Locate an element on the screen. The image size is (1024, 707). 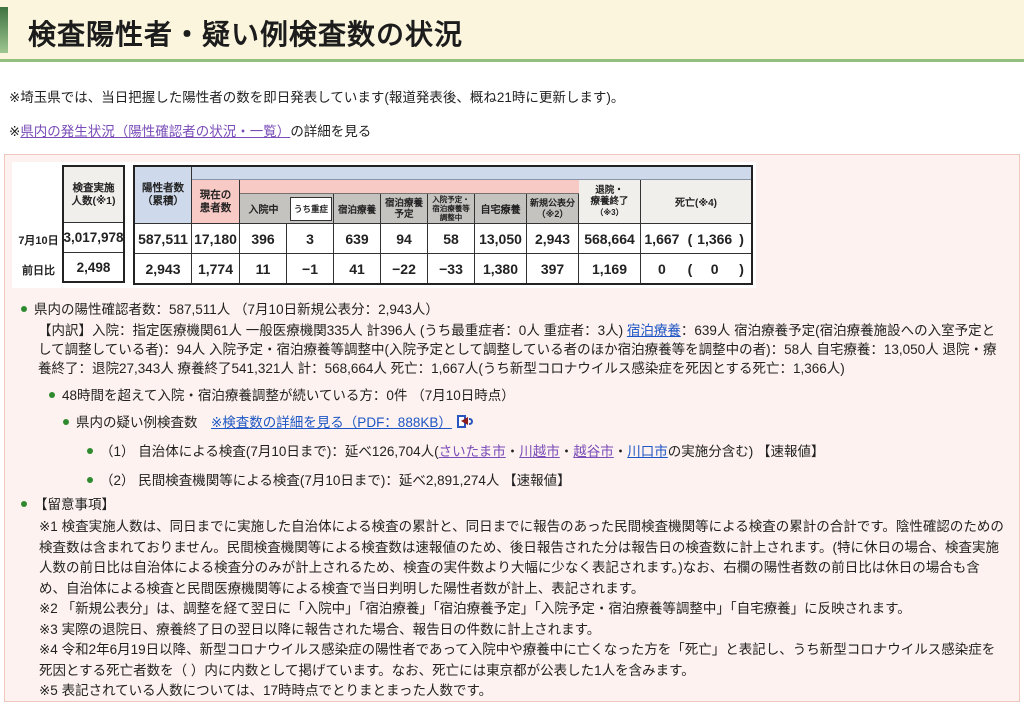
cell-positives-total: 587,511 is located at coordinates (163, 238).